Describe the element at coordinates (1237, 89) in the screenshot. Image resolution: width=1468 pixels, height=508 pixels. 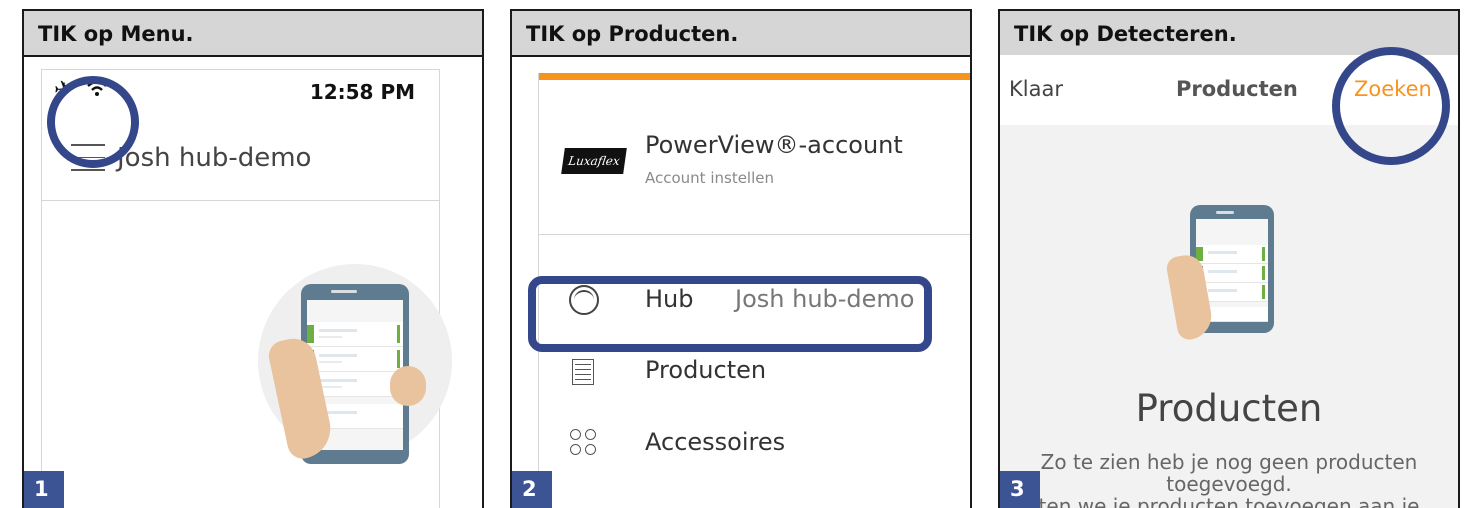
I see `nav-title: Producten` at that location.